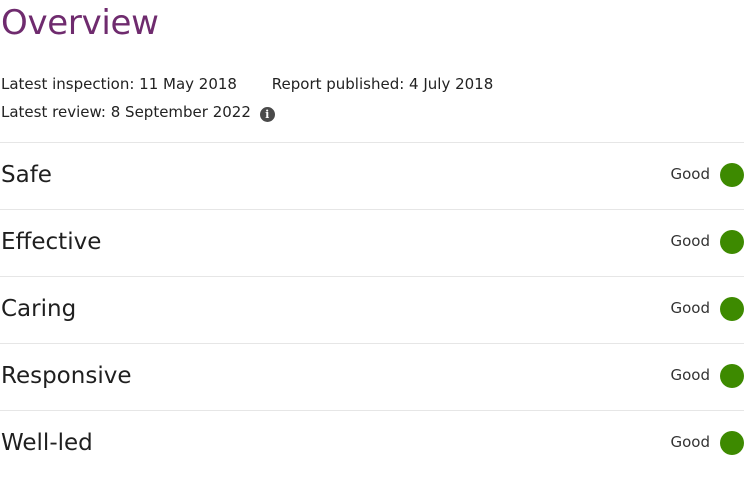  I want to click on latest-inspection-text: Latest inspection: 11 May 2018, so click(119, 84).